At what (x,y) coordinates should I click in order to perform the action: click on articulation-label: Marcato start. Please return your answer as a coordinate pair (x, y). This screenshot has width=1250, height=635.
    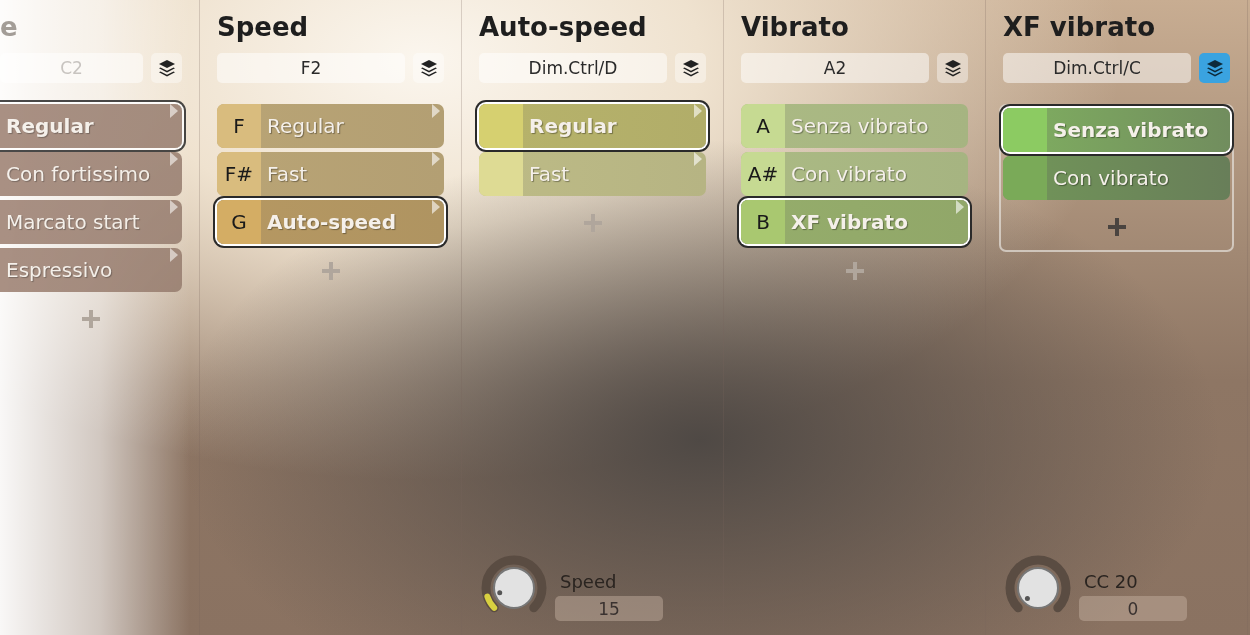
    Looking at the image, I should click on (73, 222).